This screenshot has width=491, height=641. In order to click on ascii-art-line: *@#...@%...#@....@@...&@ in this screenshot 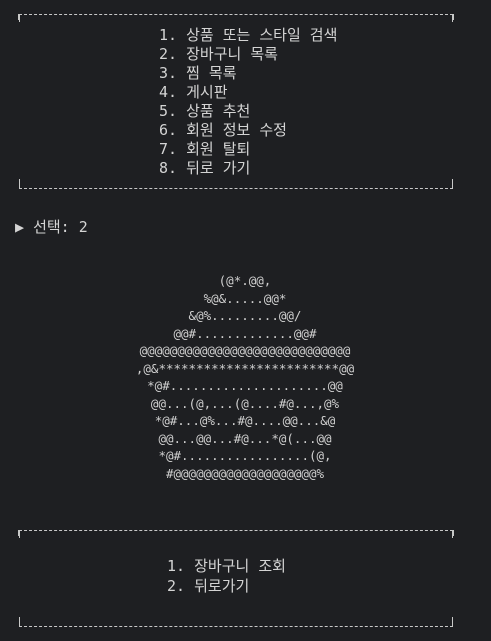, I will do `click(245, 420)`.